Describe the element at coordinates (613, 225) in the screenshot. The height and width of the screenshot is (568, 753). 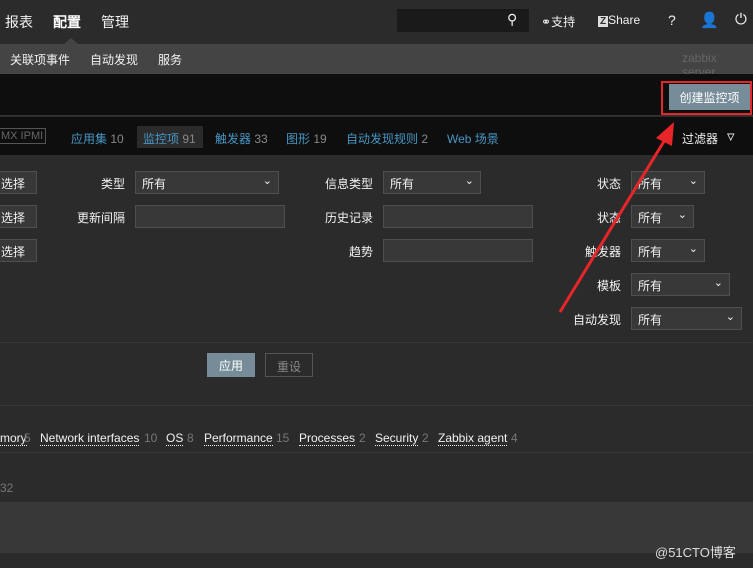
I see `arrow-line` at that location.